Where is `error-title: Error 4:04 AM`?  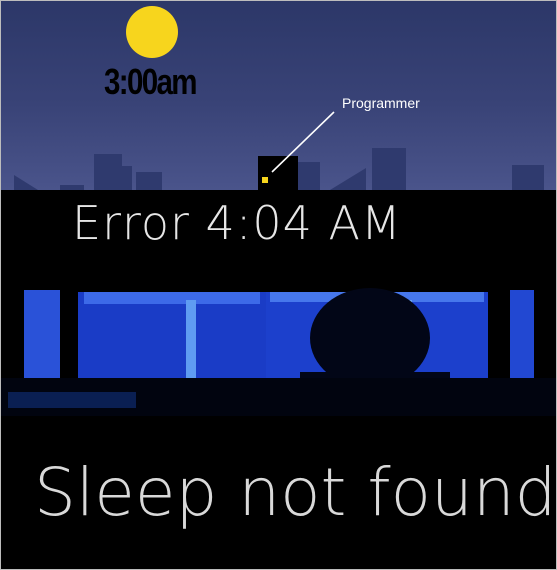 error-title: Error 4:04 AM is located at coordinates (237, 223).